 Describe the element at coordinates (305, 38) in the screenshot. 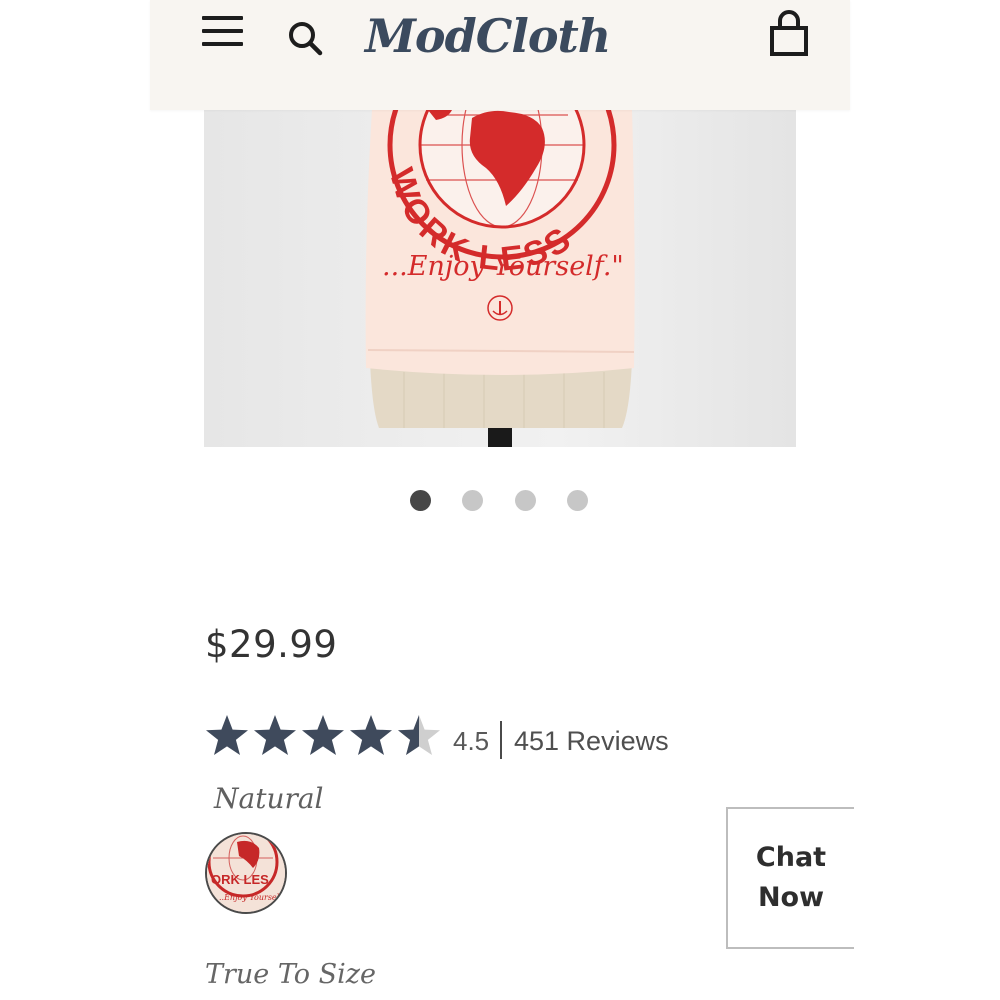

I see `search-icon` at that location.